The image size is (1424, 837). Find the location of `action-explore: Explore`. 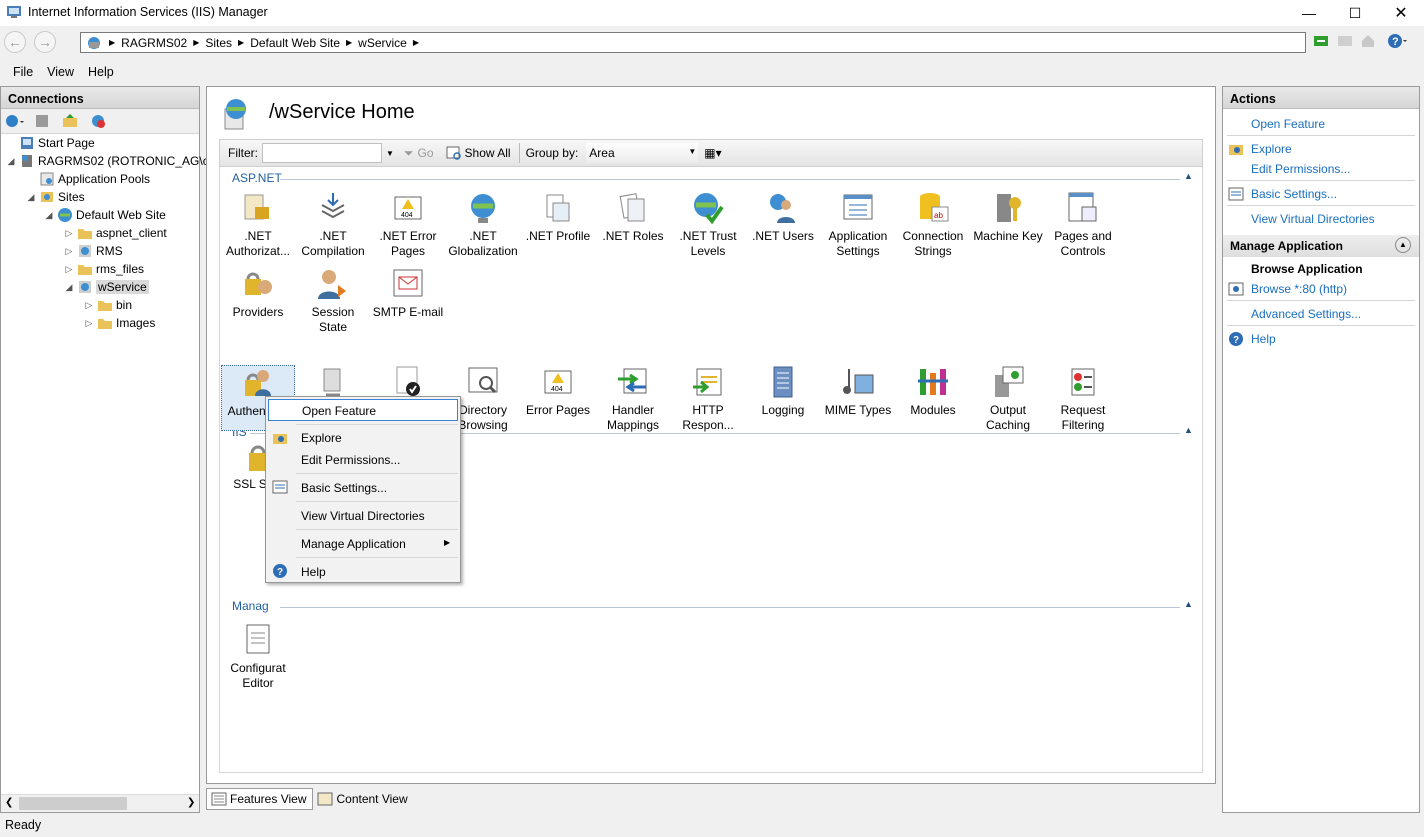

action-explore: Explore is located at coordinates (1271, 149).